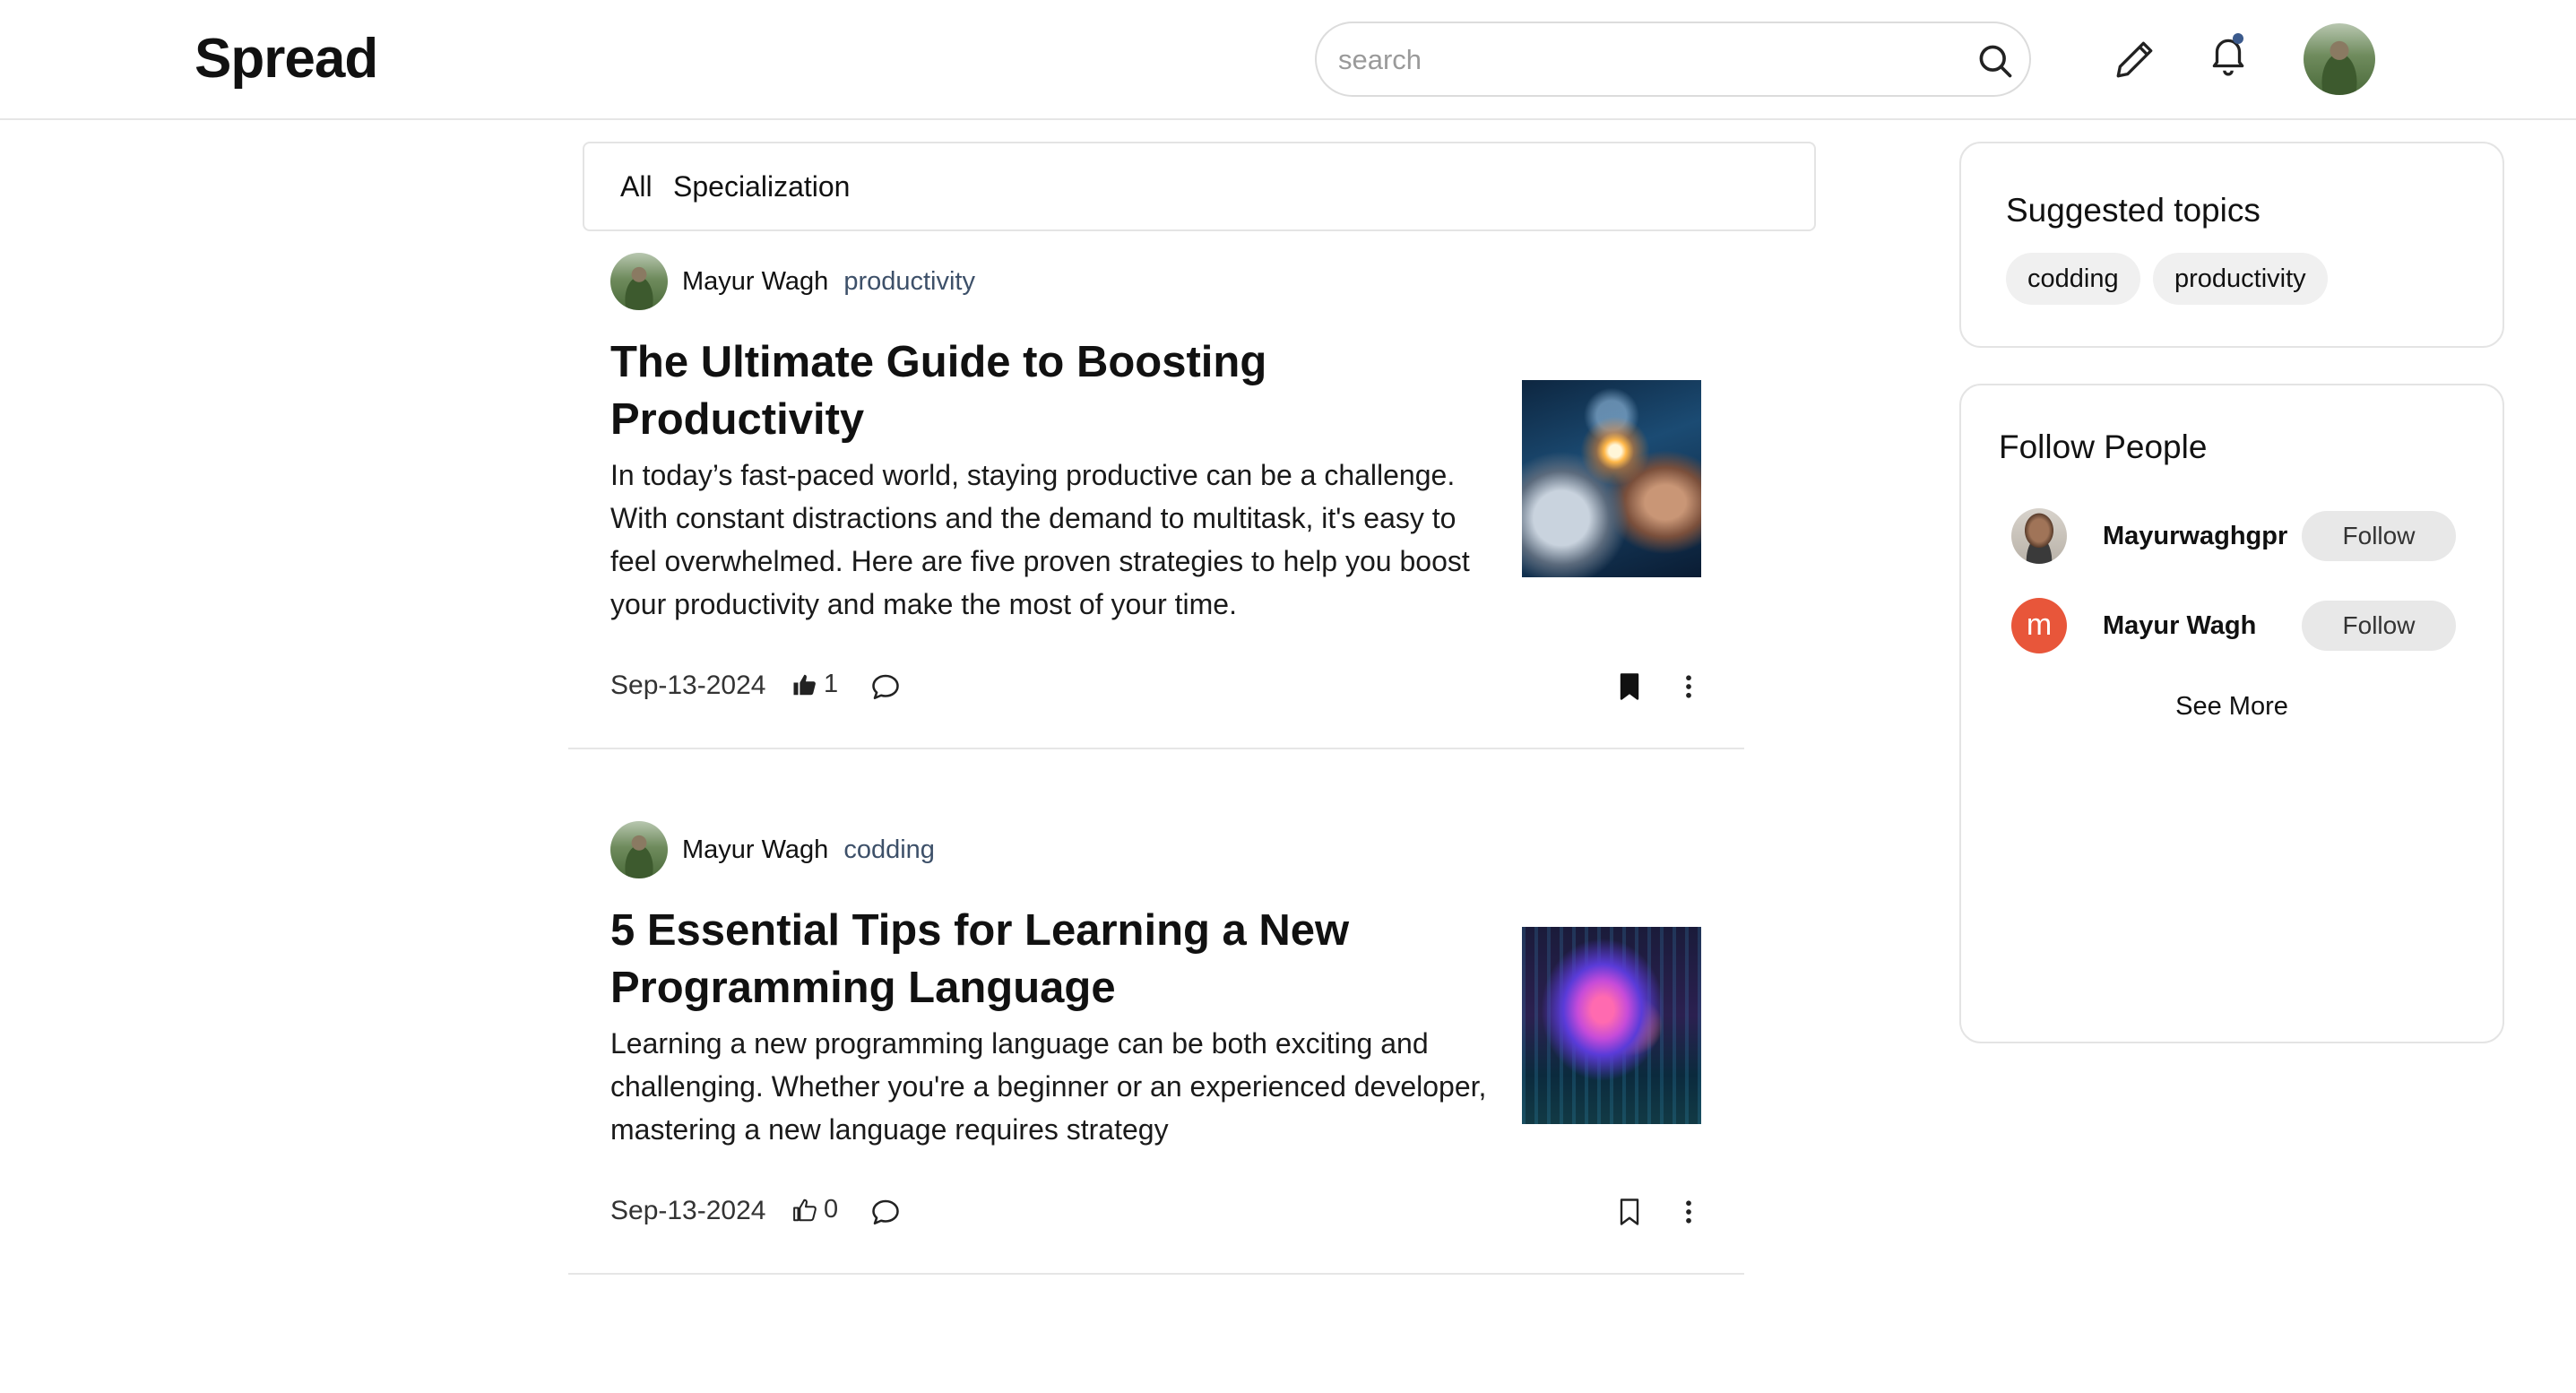 This screenshot has width=2576, height=1393. What do you see at coordinates (804, 684) in the screenshot?
I see `thumbs-up-filled-icon` at bounding box center [804, 684].